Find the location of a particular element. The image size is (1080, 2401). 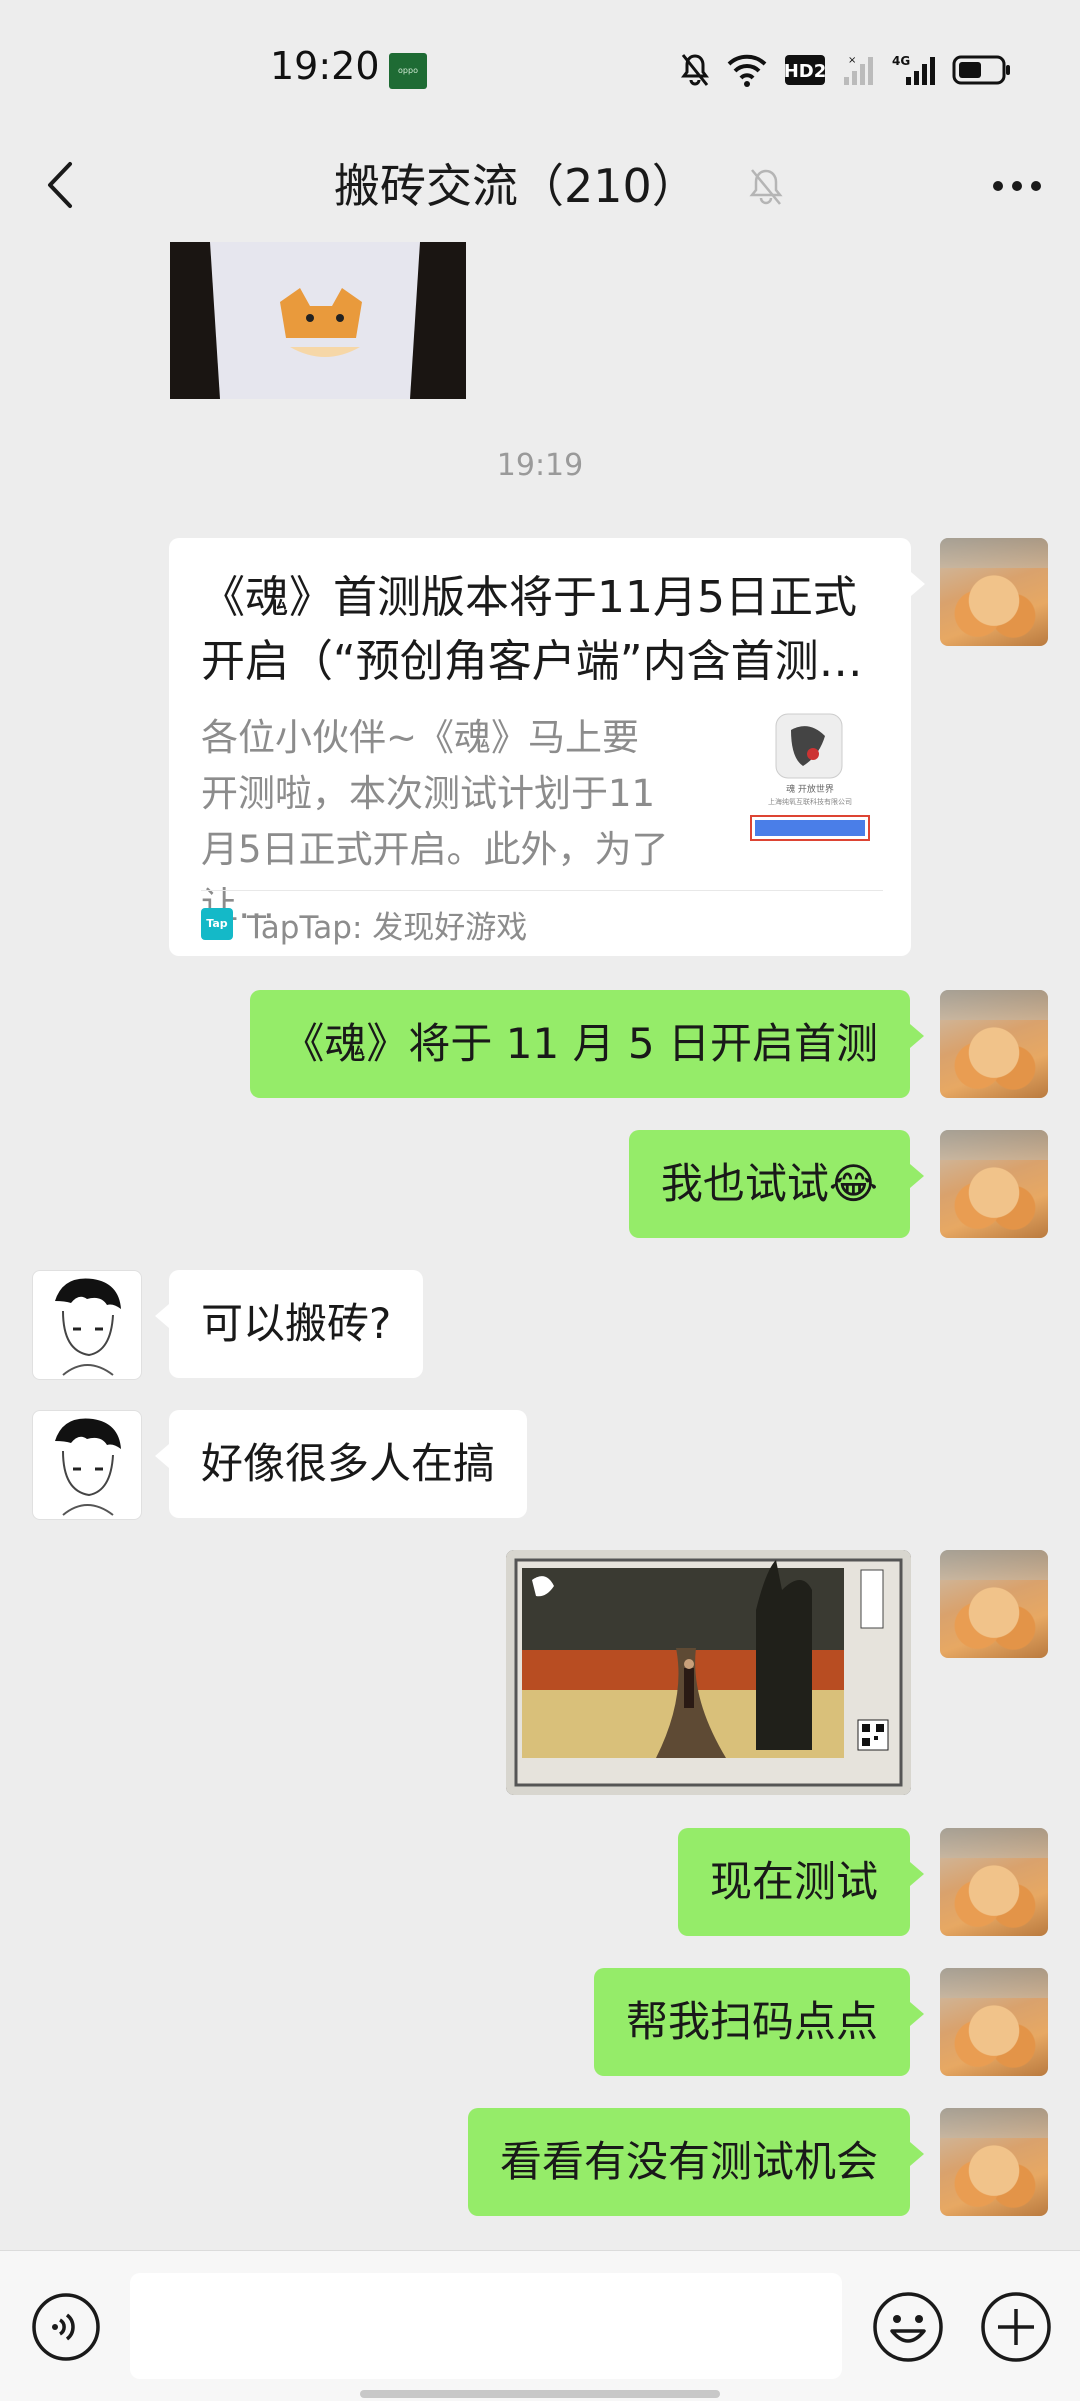

taptap-logo-icon: Tap is located at coordinates (217, 924).